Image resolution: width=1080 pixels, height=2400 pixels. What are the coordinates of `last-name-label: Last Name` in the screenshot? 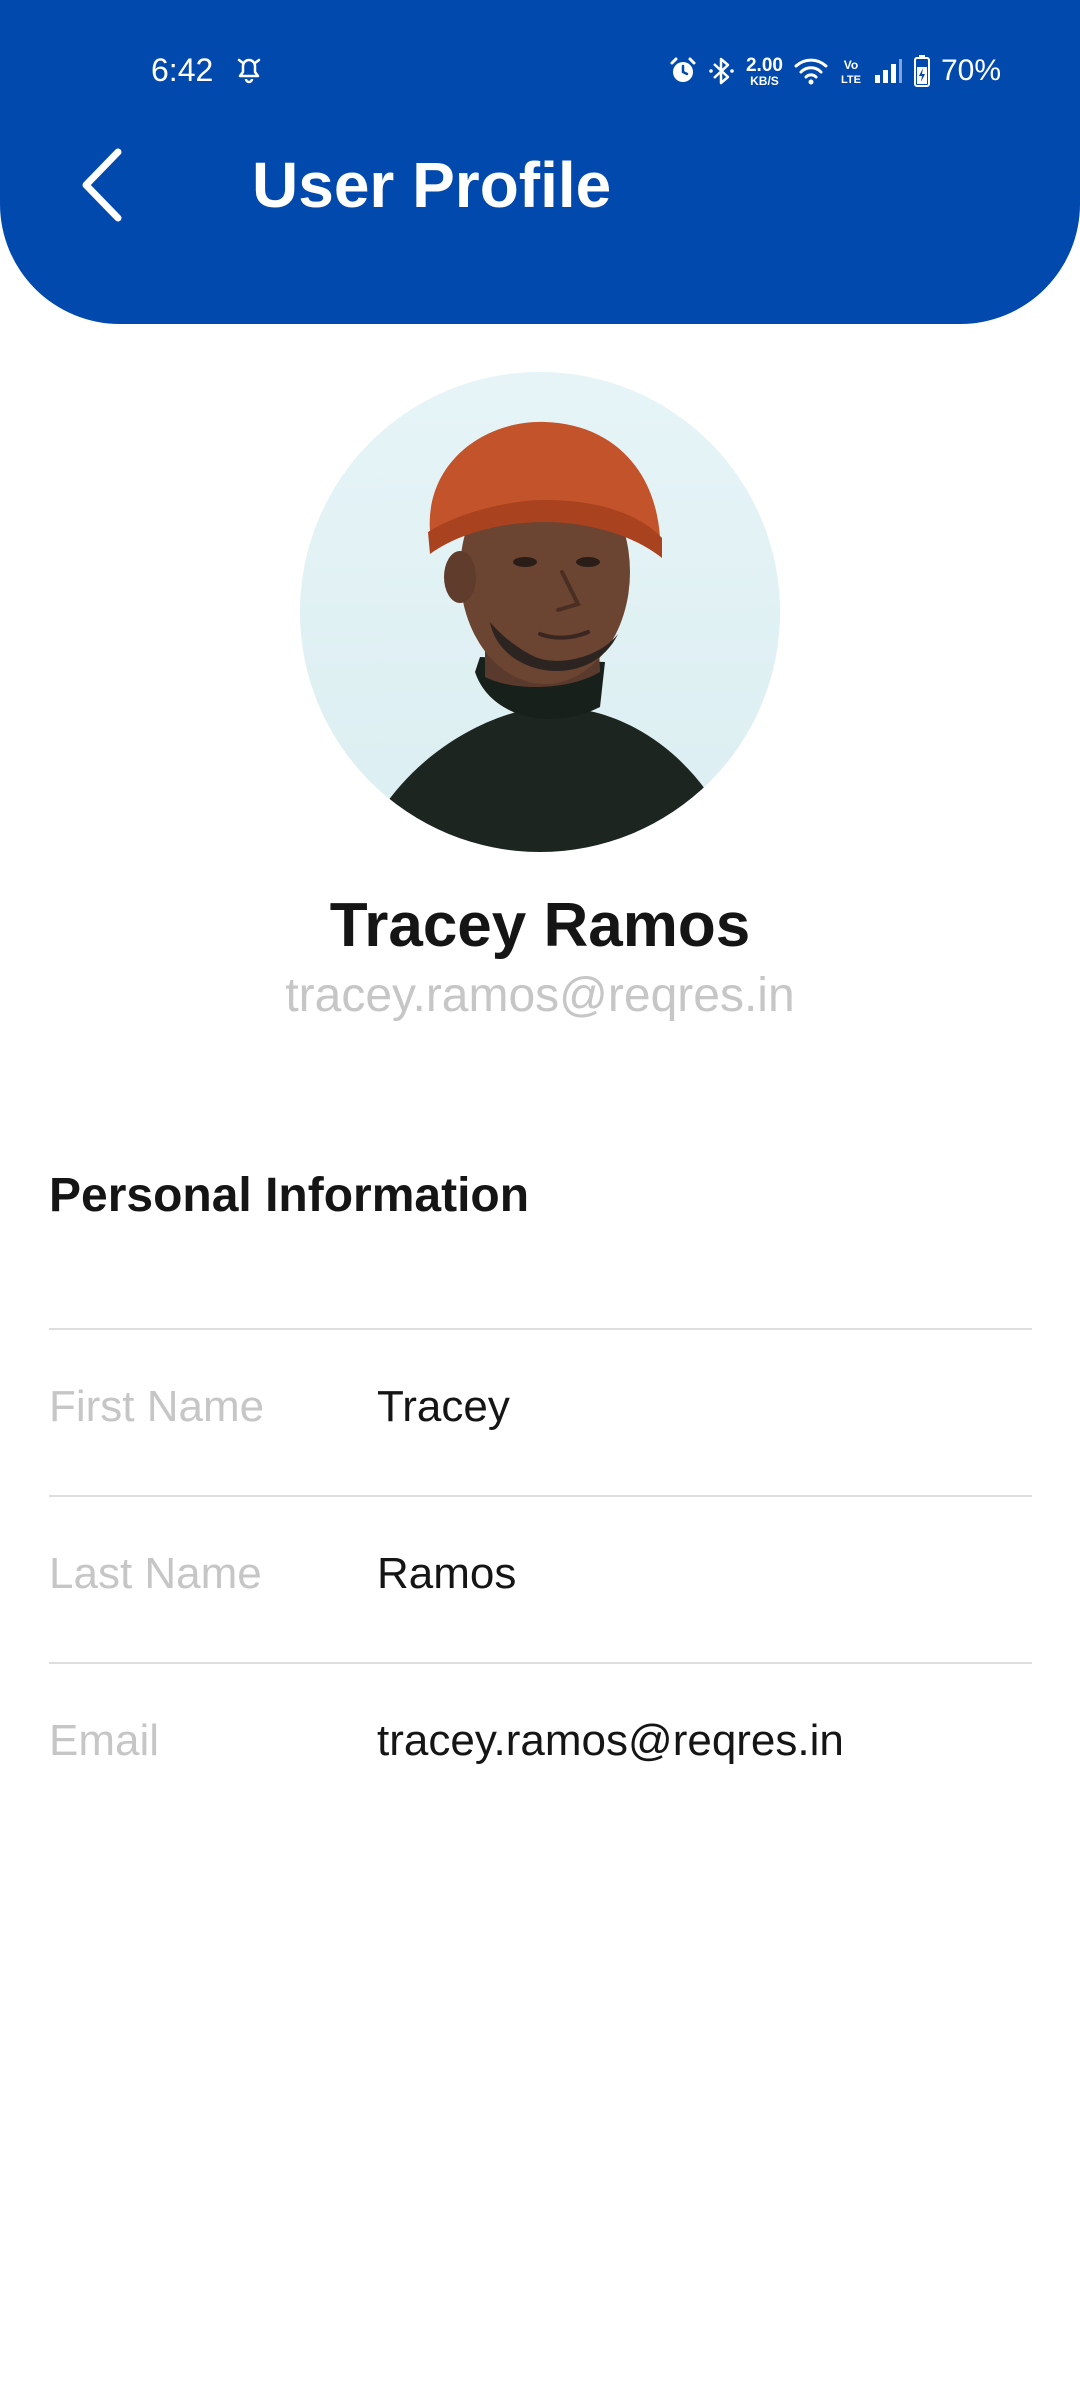 It's located at (155, 1573).